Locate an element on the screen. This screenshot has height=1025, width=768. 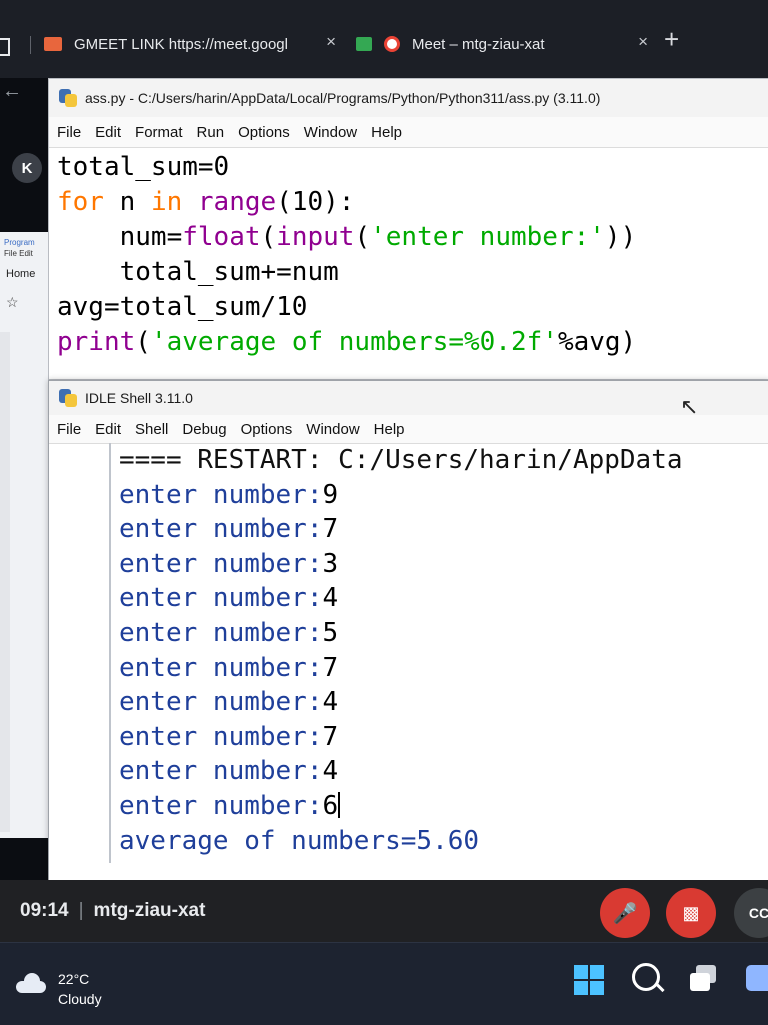
tab-gmeet-link: GMEET LINK https://meet.googl × is located at coordinates (194, 44).